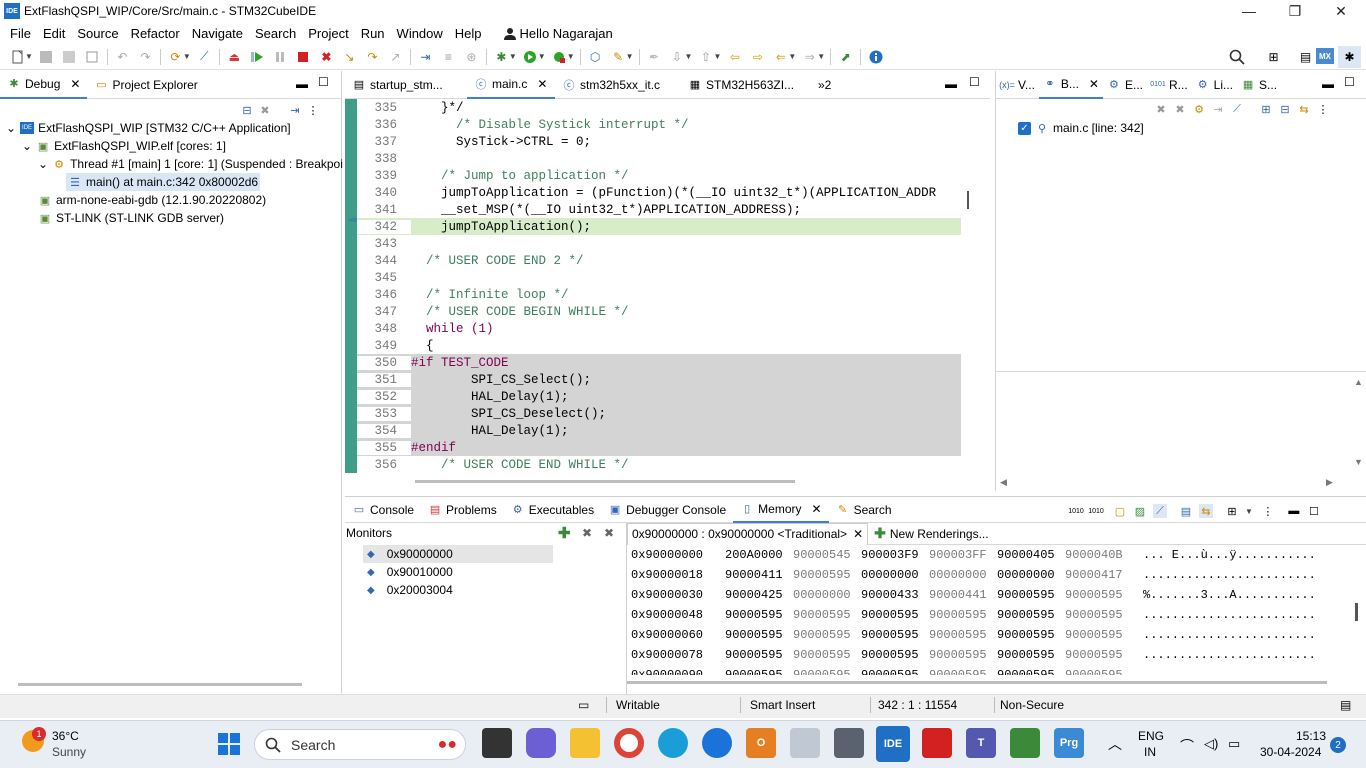  I want to click on view-menu-icon: ⋮, so click(1268, 511).